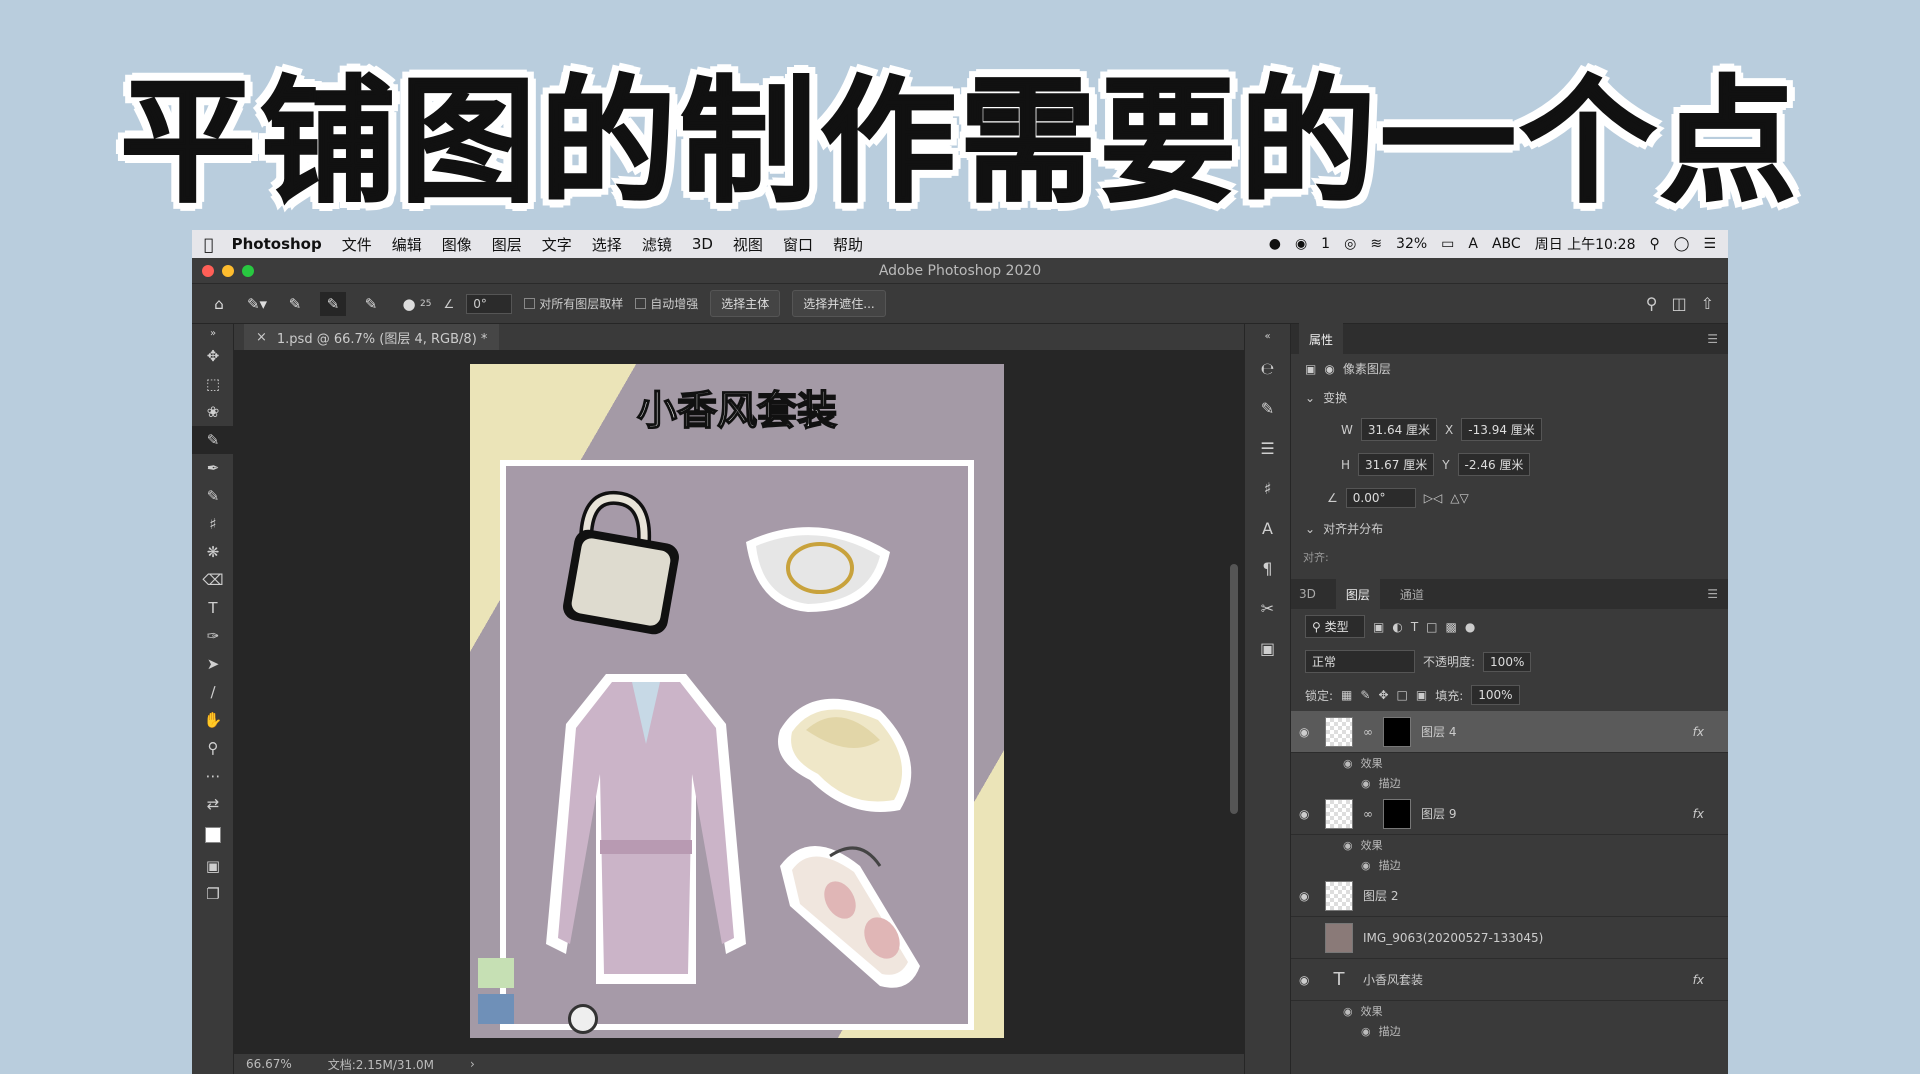 The height and width of the screenshot is (1074, 1920). I want to click on brush-panel-icon: ✎, so click(1267, 408).